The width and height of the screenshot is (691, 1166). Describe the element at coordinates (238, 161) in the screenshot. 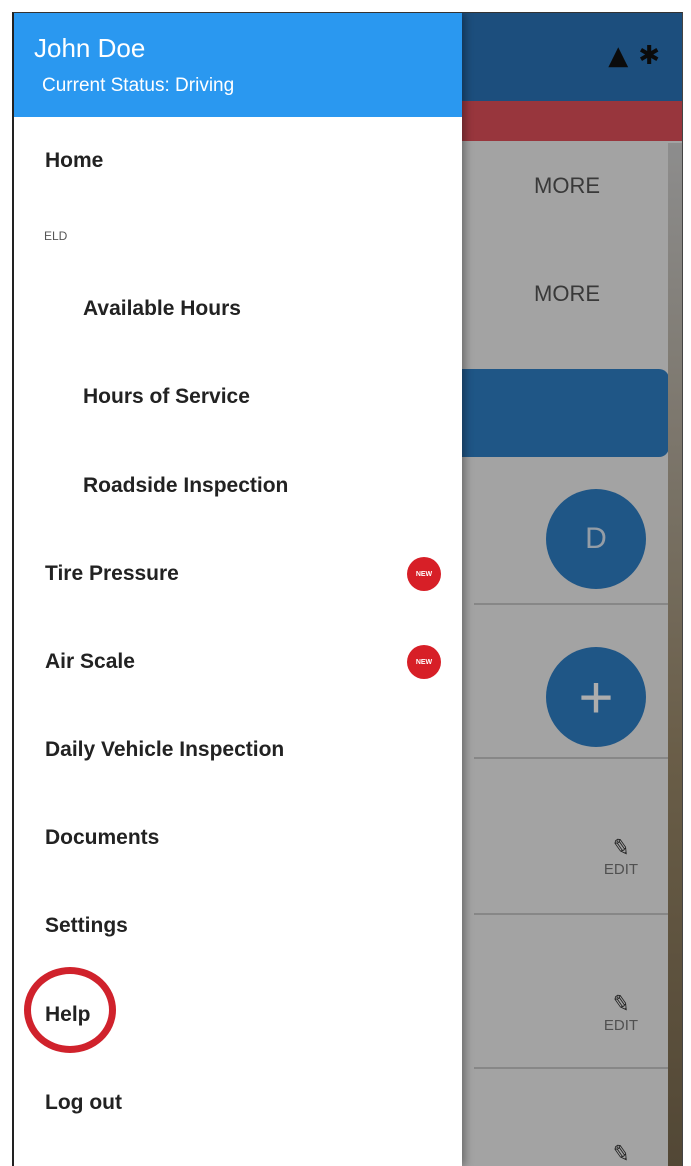

I see `menu-item-home: Home` at that location.